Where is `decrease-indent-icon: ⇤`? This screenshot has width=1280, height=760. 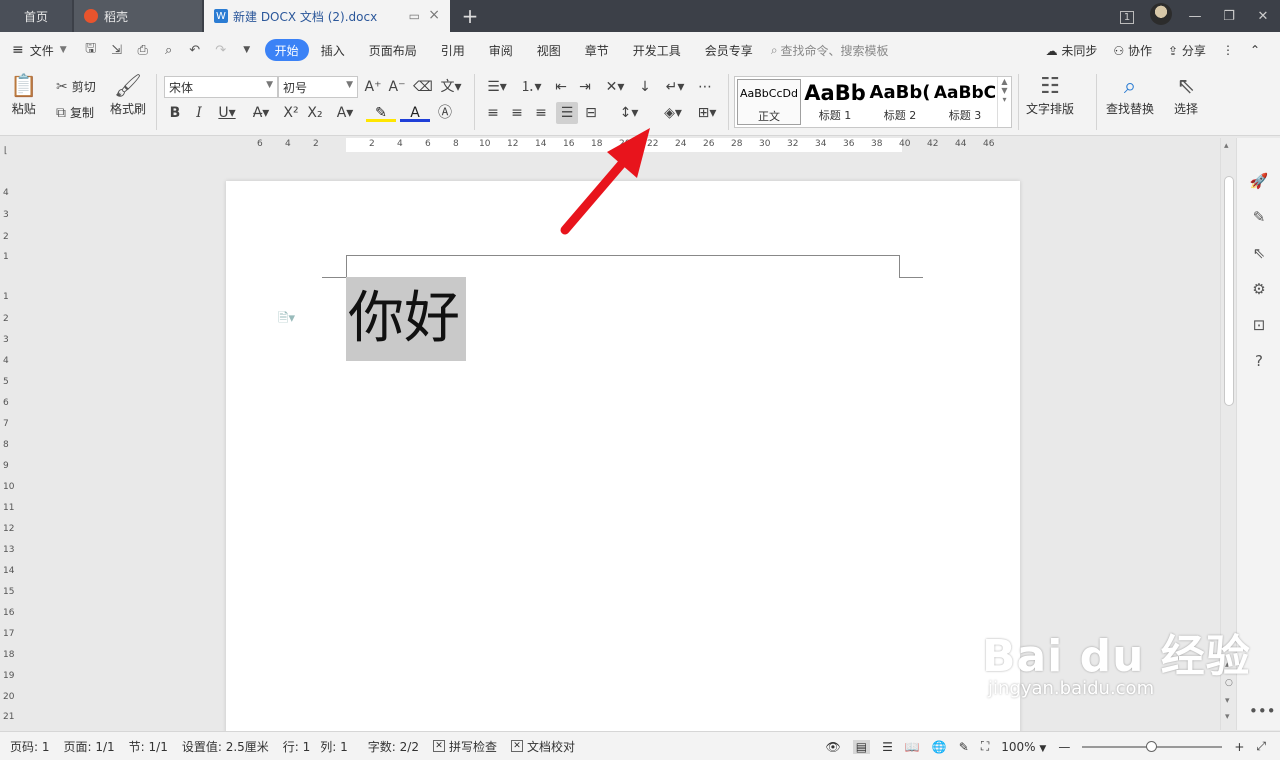
decrease-indent-icon: ⇤ is located at coordinates (561, 87).